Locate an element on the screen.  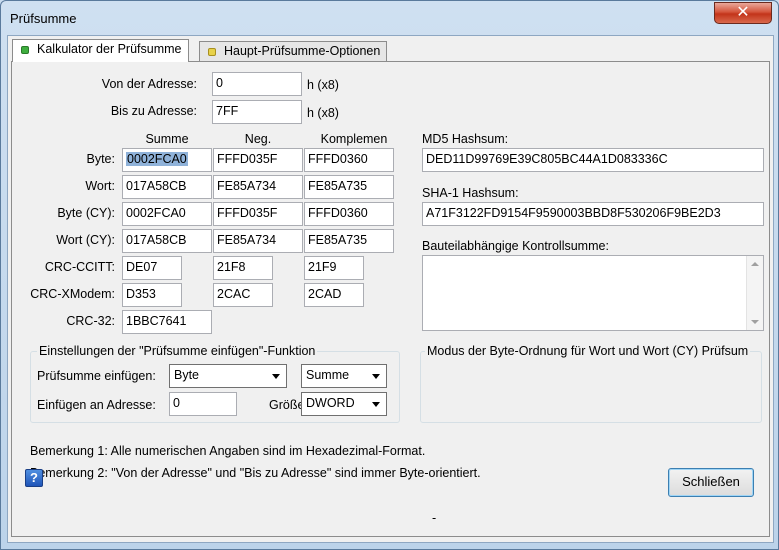
row-label-crc-32: CRC-32: is located at coordinates (90, 321).